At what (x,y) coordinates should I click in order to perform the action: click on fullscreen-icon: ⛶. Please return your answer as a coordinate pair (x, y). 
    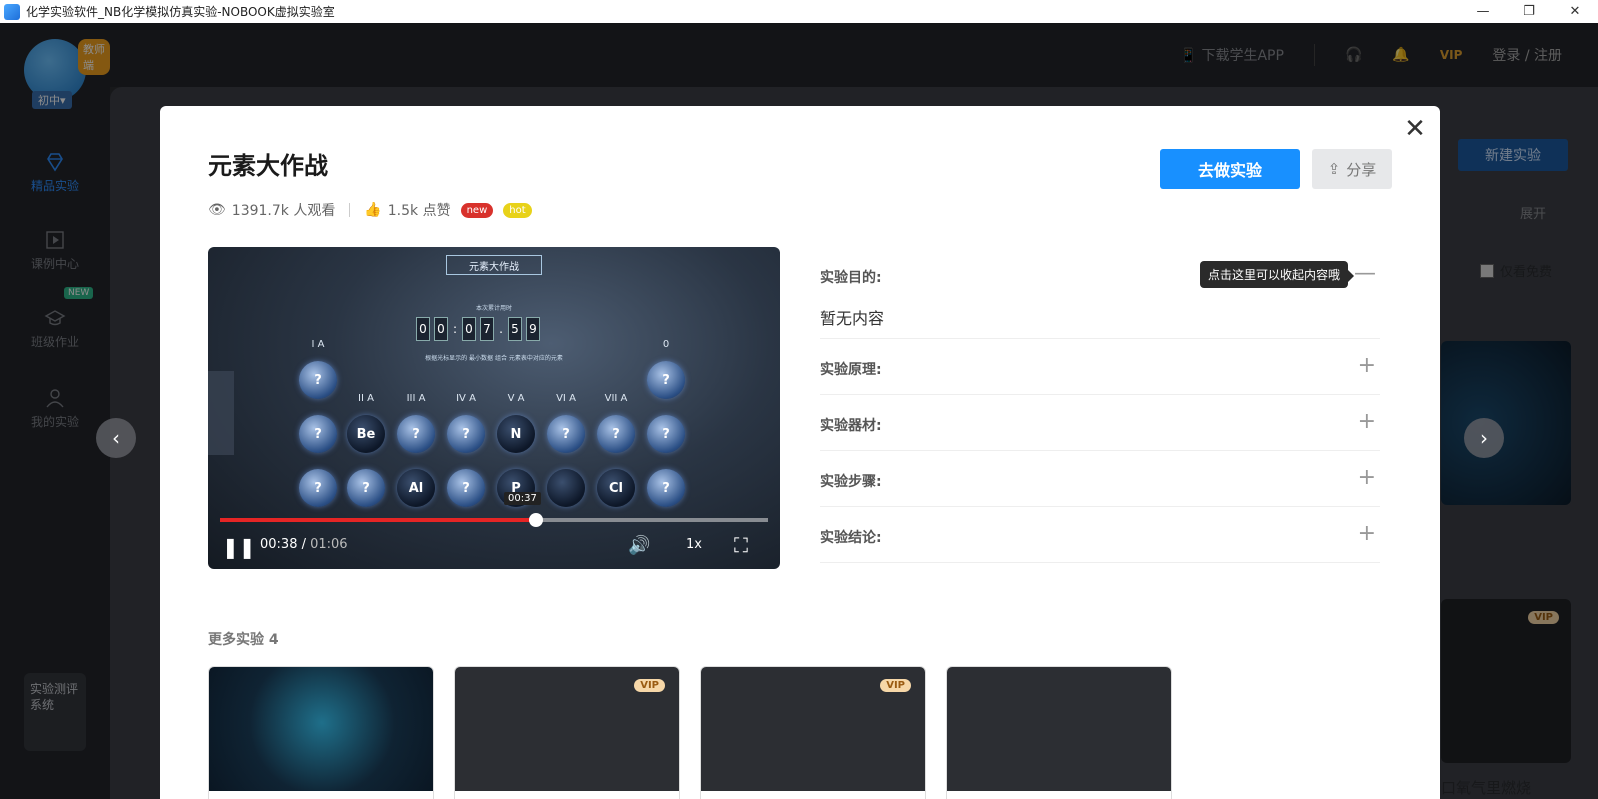
    Looking at the image, I should click on (741, 545).